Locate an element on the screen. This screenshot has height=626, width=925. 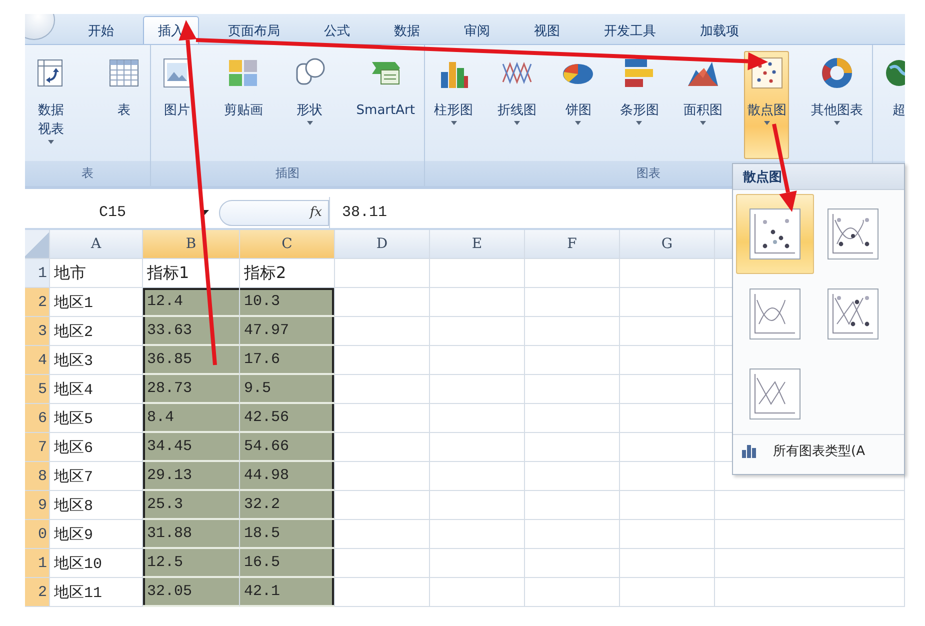
column-header: C is located at coordinates (287, 244).